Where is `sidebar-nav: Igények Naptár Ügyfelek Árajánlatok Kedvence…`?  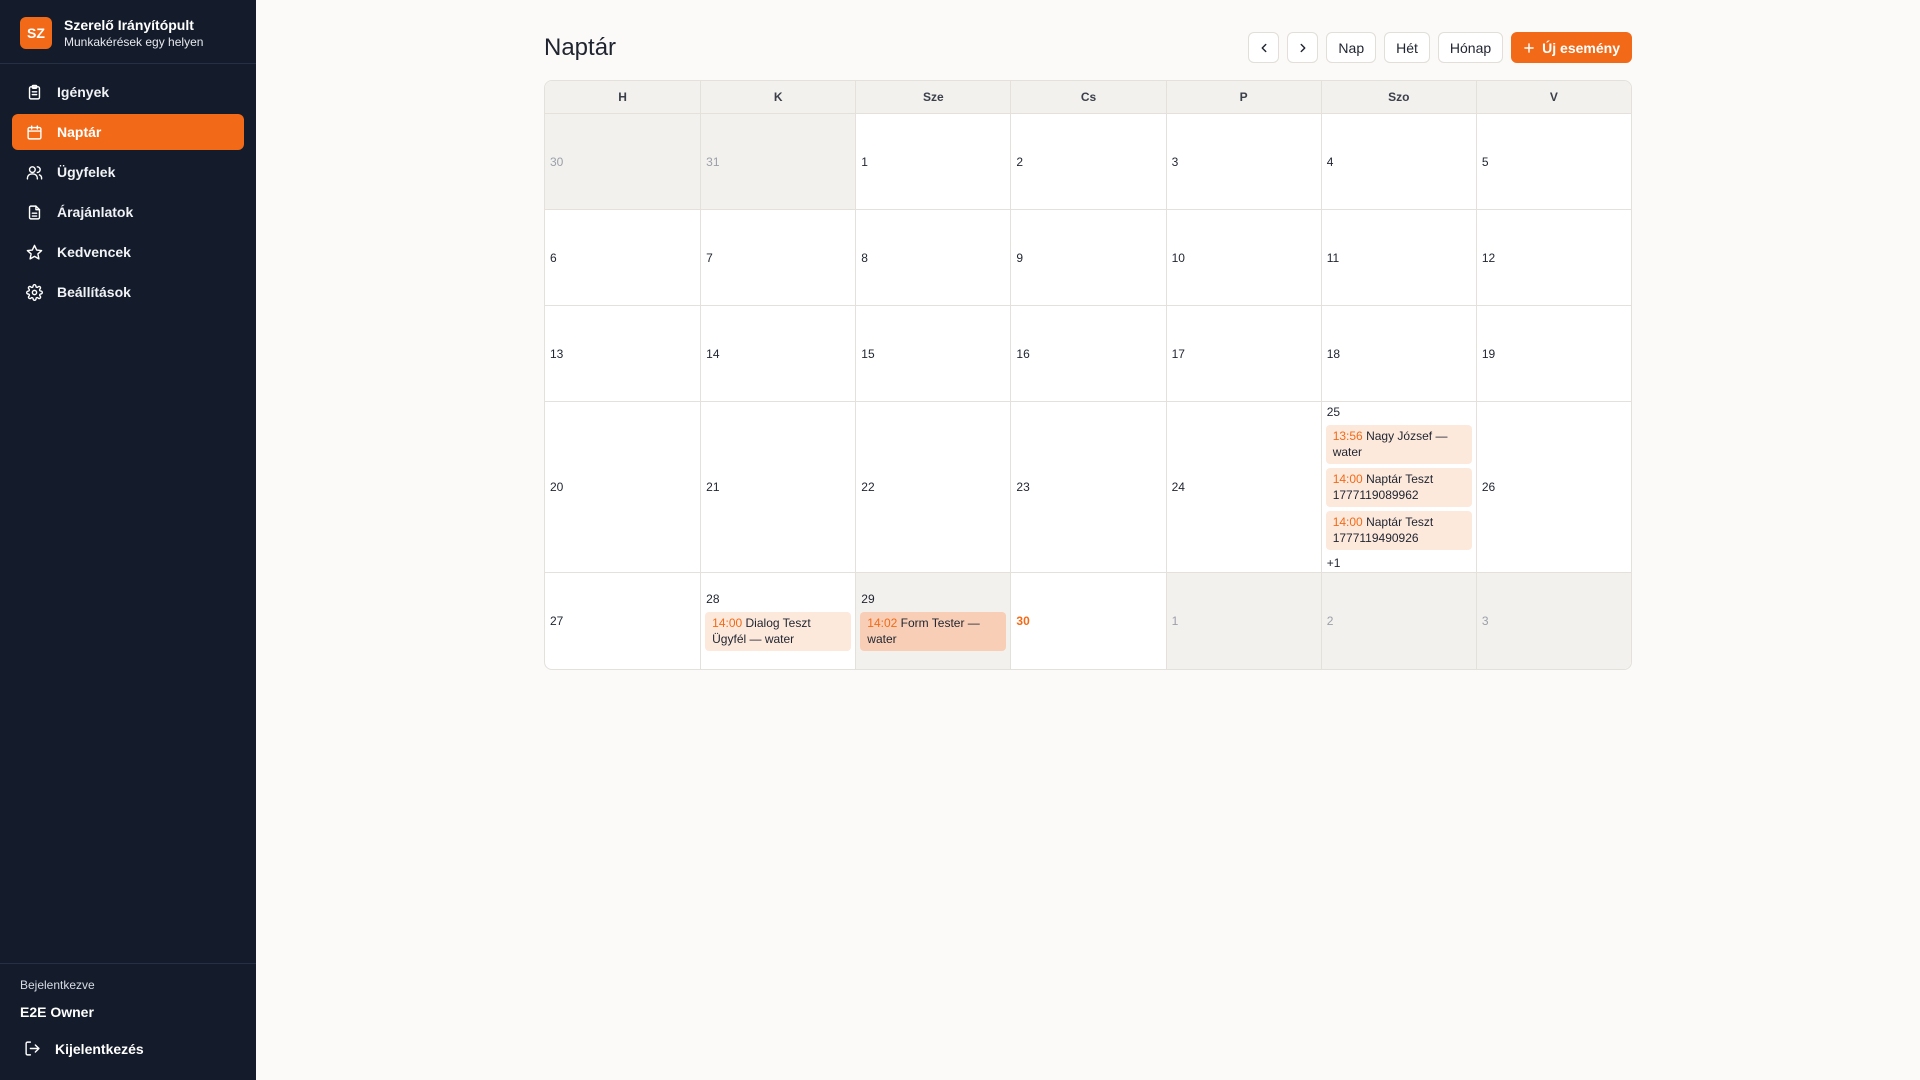 sidebar-nav: Igények Naptár Ügyfelek Árajánlatok Kedvence… is located at coordinates (128, 194).